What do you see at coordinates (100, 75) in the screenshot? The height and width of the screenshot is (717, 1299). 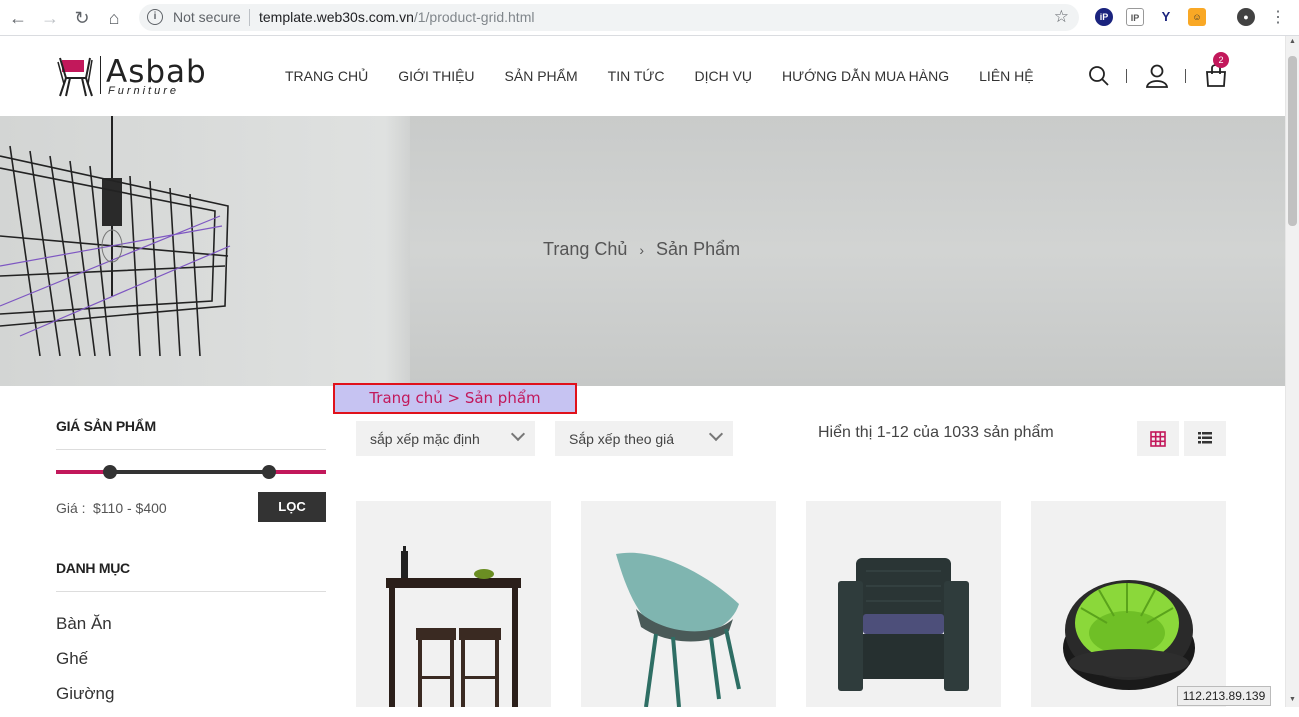 I see `logo-divider` at bounding box center [100, 75].